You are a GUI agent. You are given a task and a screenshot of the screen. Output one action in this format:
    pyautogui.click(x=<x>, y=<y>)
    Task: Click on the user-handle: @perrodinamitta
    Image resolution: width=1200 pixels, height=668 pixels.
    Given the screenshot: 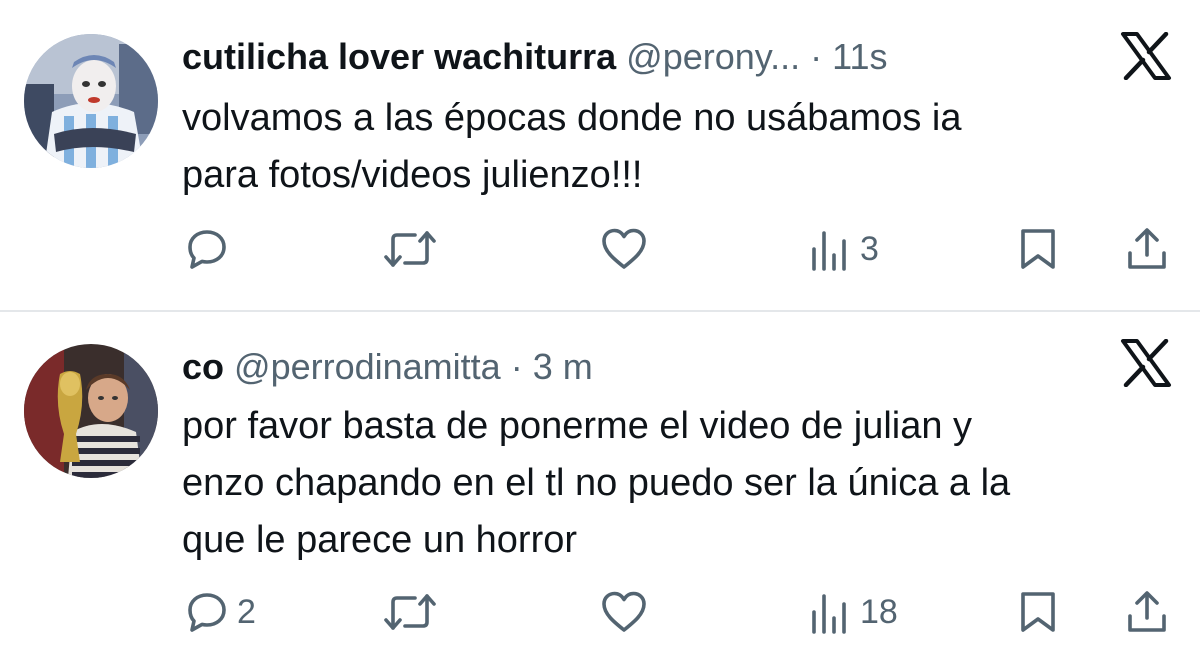 What is the action you would take?
    pyautogui.click(x=367, y=366)
    